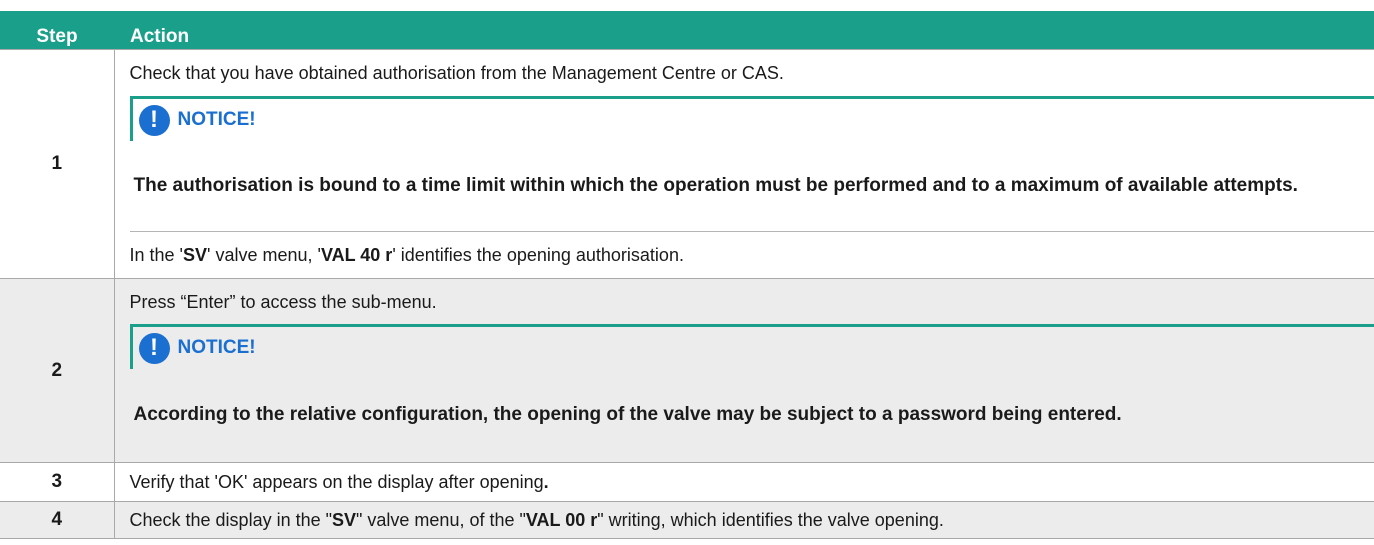 The image size is (1374, 545). I want to click on table-header-row: Step Action, so click(687, 37).